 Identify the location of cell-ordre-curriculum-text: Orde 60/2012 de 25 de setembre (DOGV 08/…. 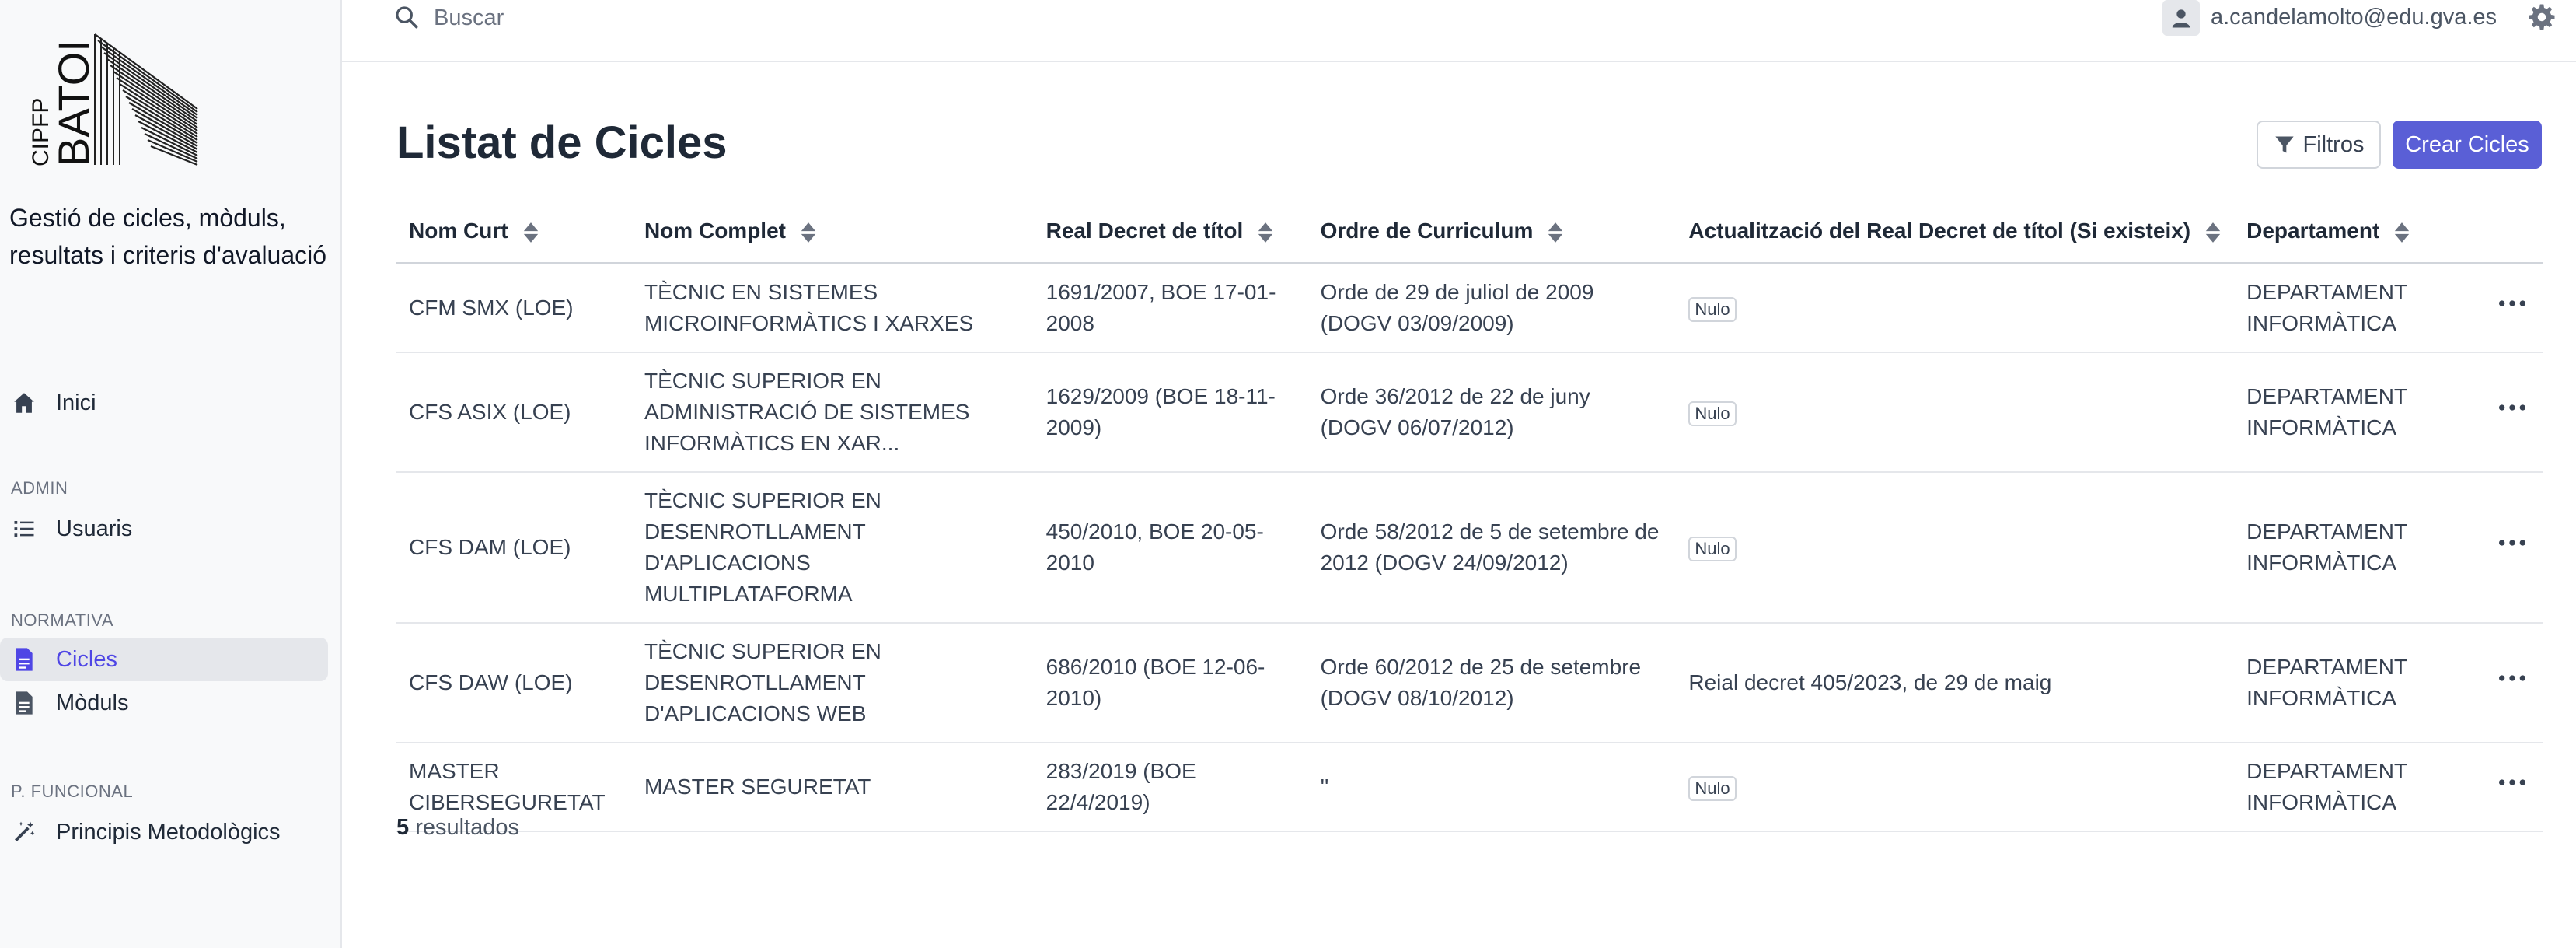
(1481, 682).